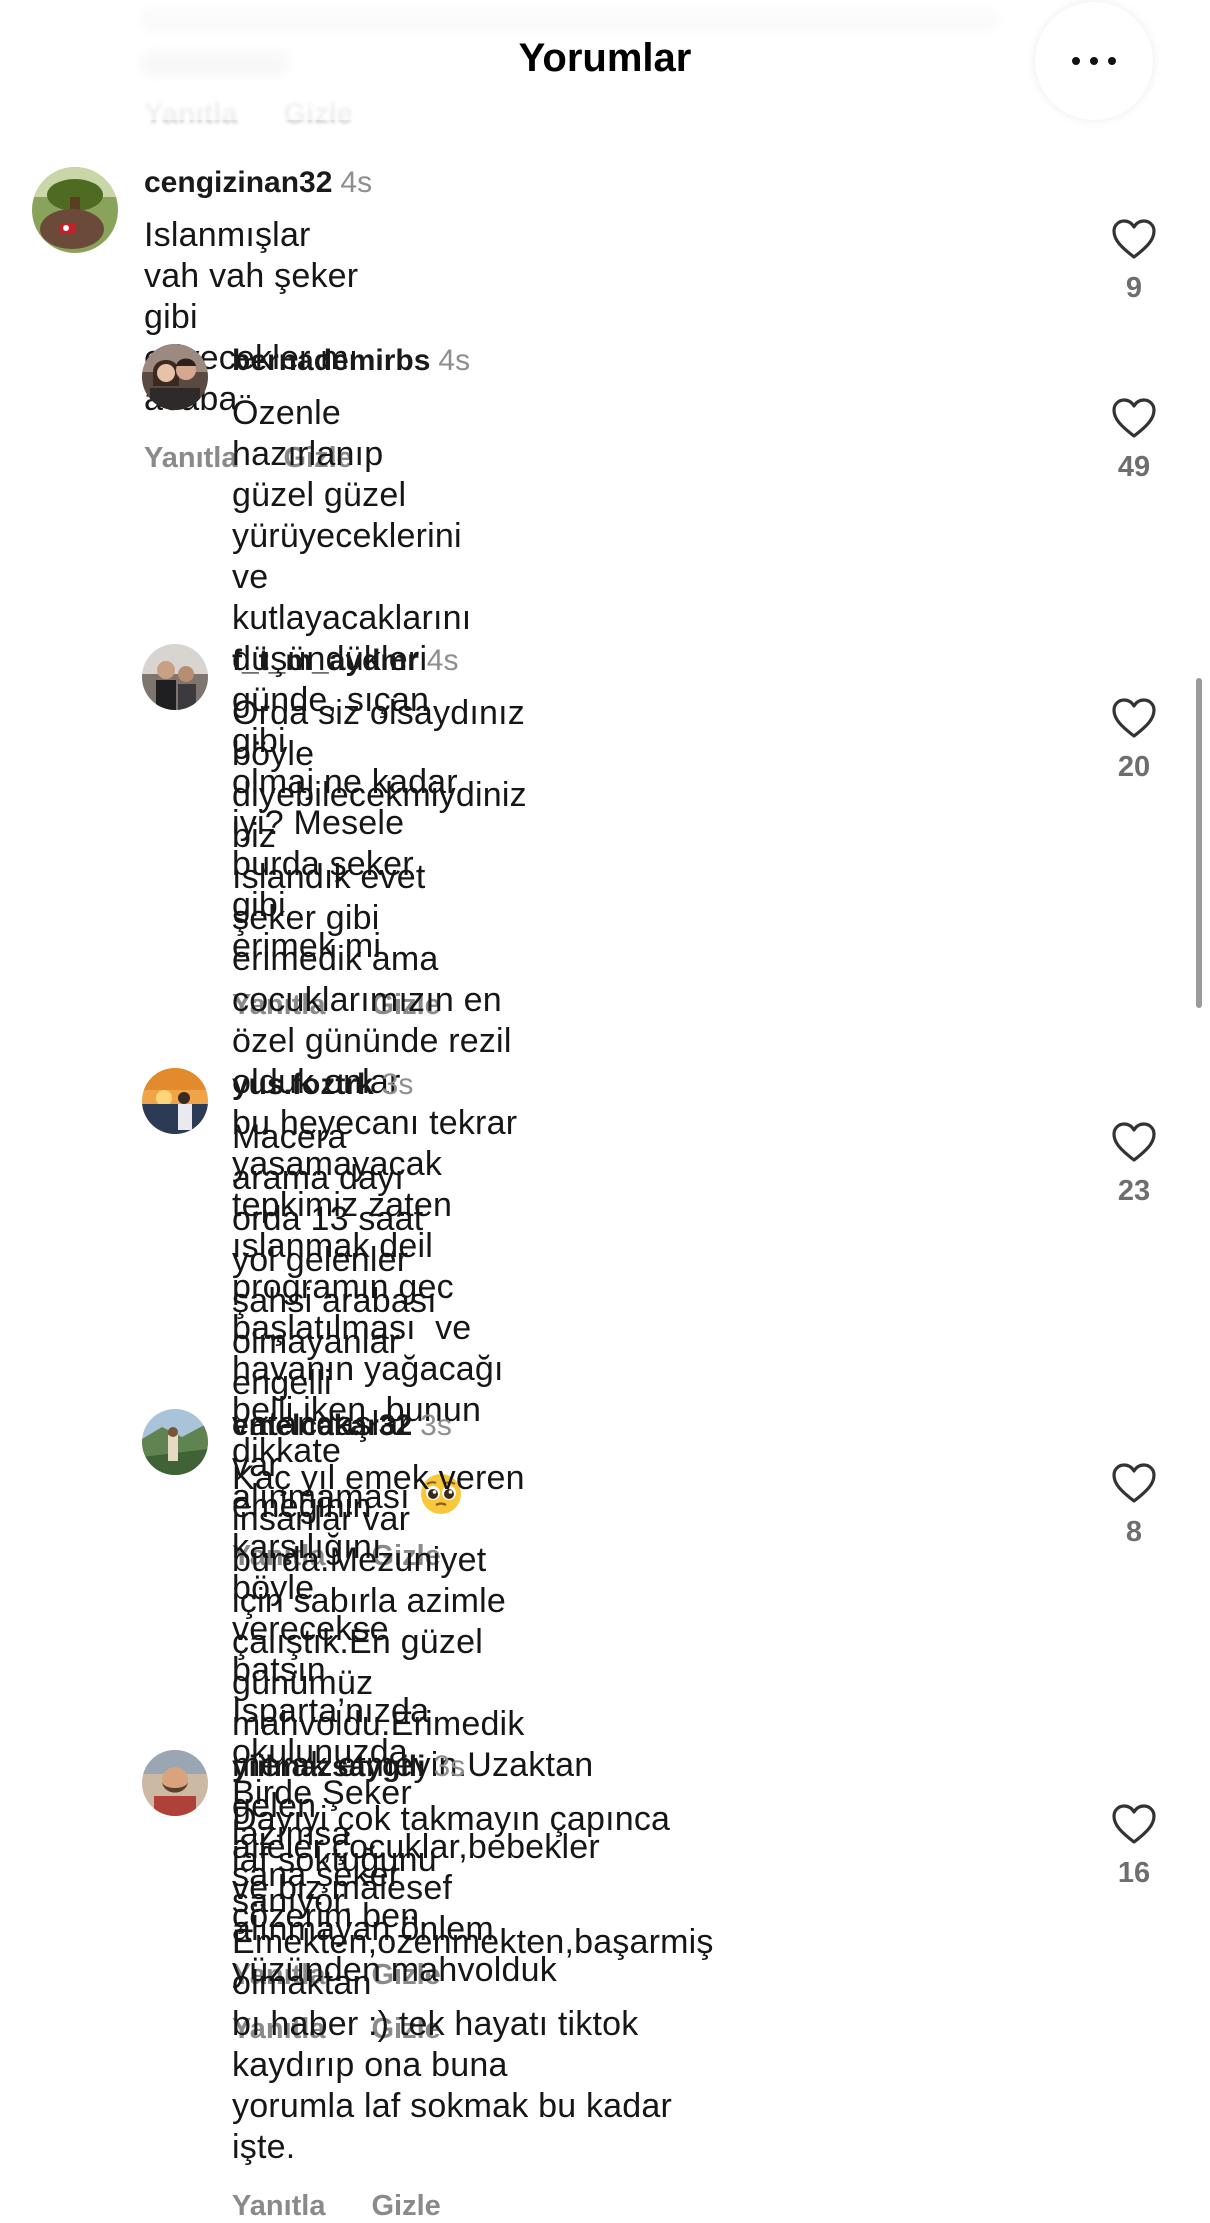 The width and height of the screenshot is (1210, 2223). I want to click on comments-header: Yorumlar, so click(605, 60).